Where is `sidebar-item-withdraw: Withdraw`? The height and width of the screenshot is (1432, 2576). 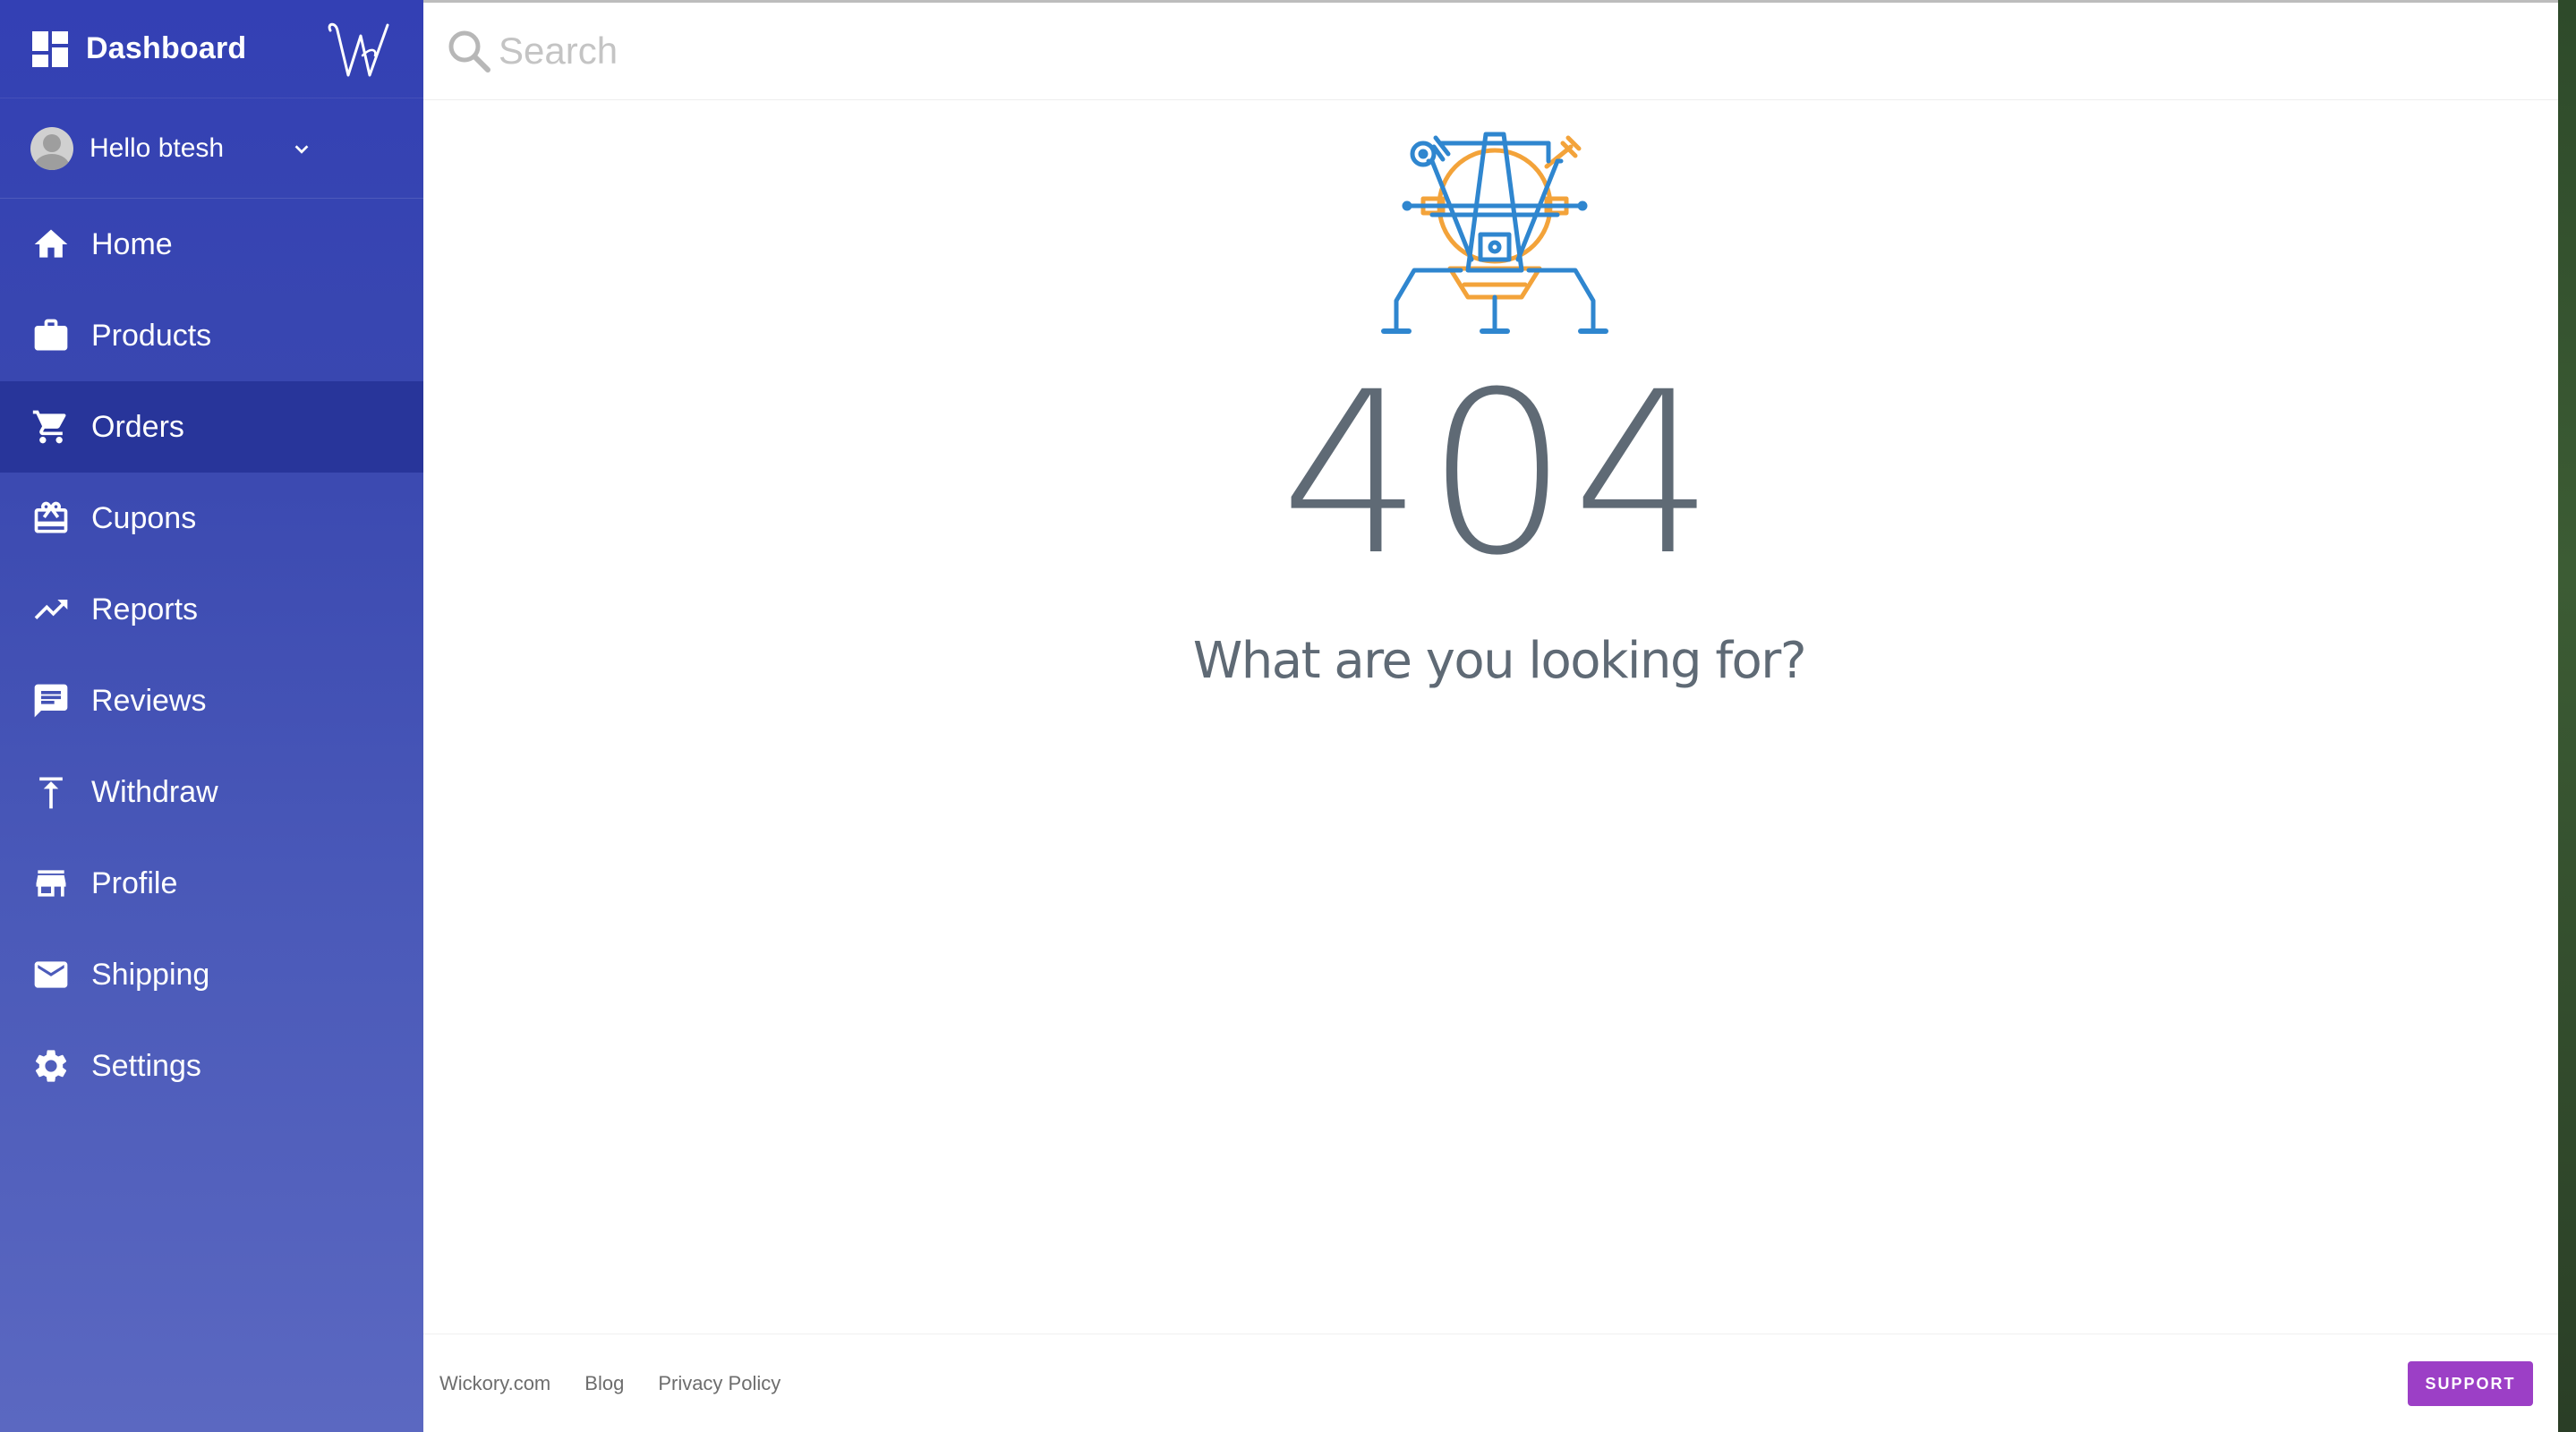 sidebar-item-withdraw: Withdraw is located at coordinates (211, 792).